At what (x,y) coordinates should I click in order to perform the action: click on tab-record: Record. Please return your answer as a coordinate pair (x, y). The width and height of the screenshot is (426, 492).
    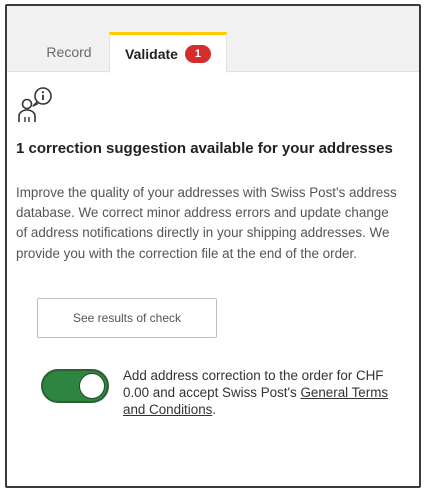
    Looking at the image, I should click on (69, 52).